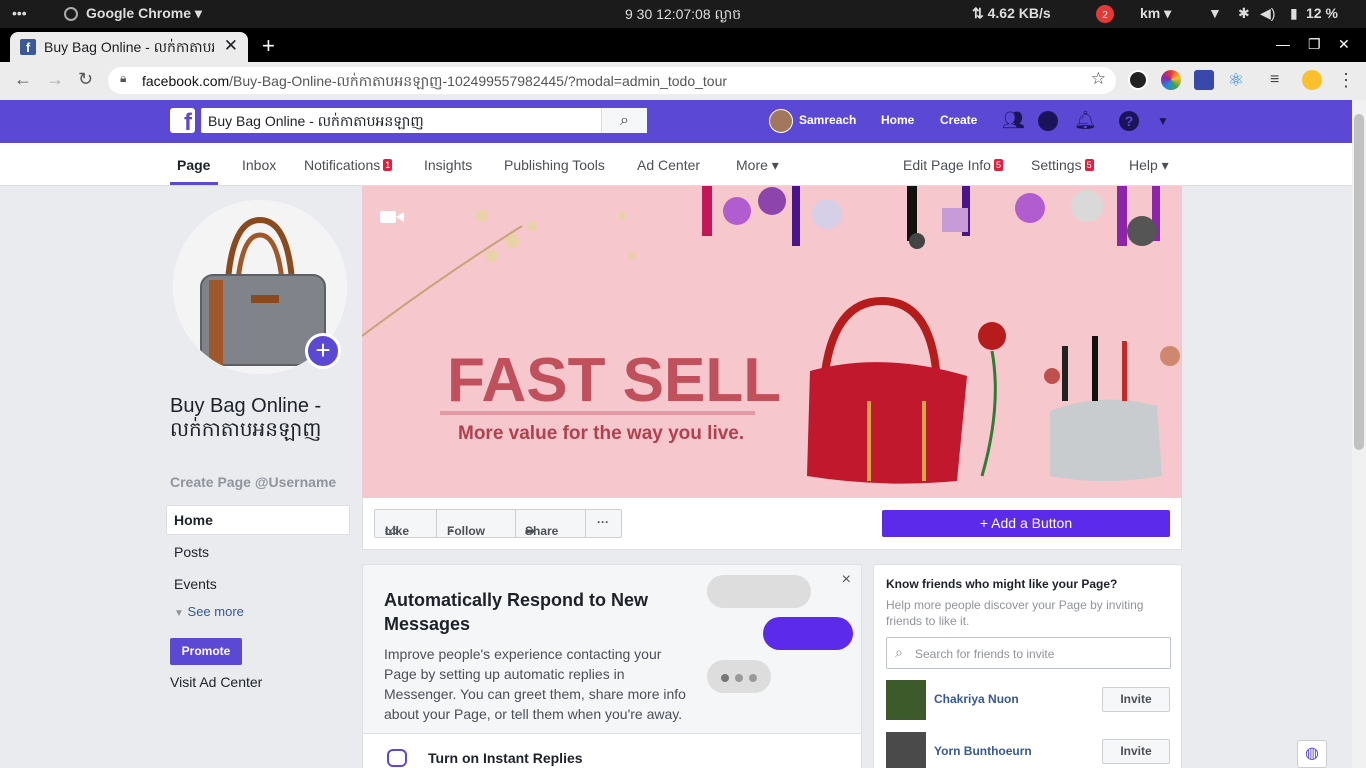 Image resolution: width=1366 pixels, height=768 pixels. I want to click on os-clock: 9 30 12:07:08 ល្ងាច, so click(683, 15).